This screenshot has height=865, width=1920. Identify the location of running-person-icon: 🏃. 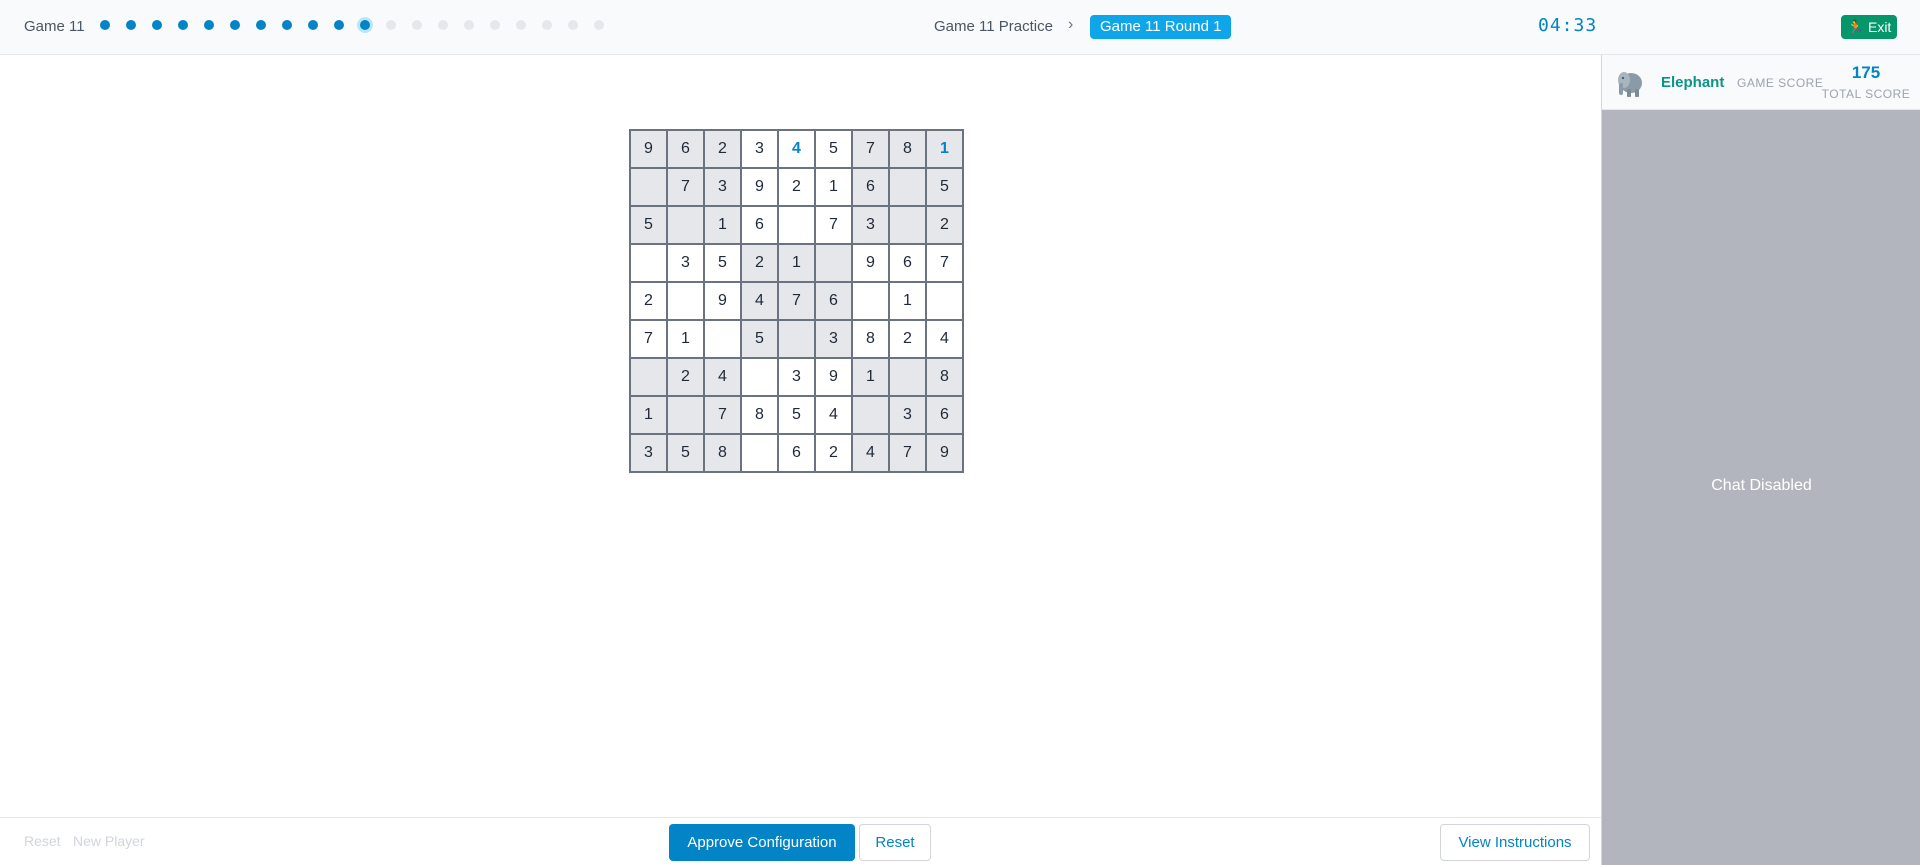
(1855, 27).